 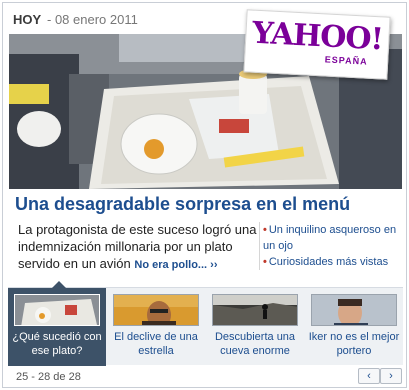 I want to click on chevron-left-icon: ‹, so click(x=369, y=376).